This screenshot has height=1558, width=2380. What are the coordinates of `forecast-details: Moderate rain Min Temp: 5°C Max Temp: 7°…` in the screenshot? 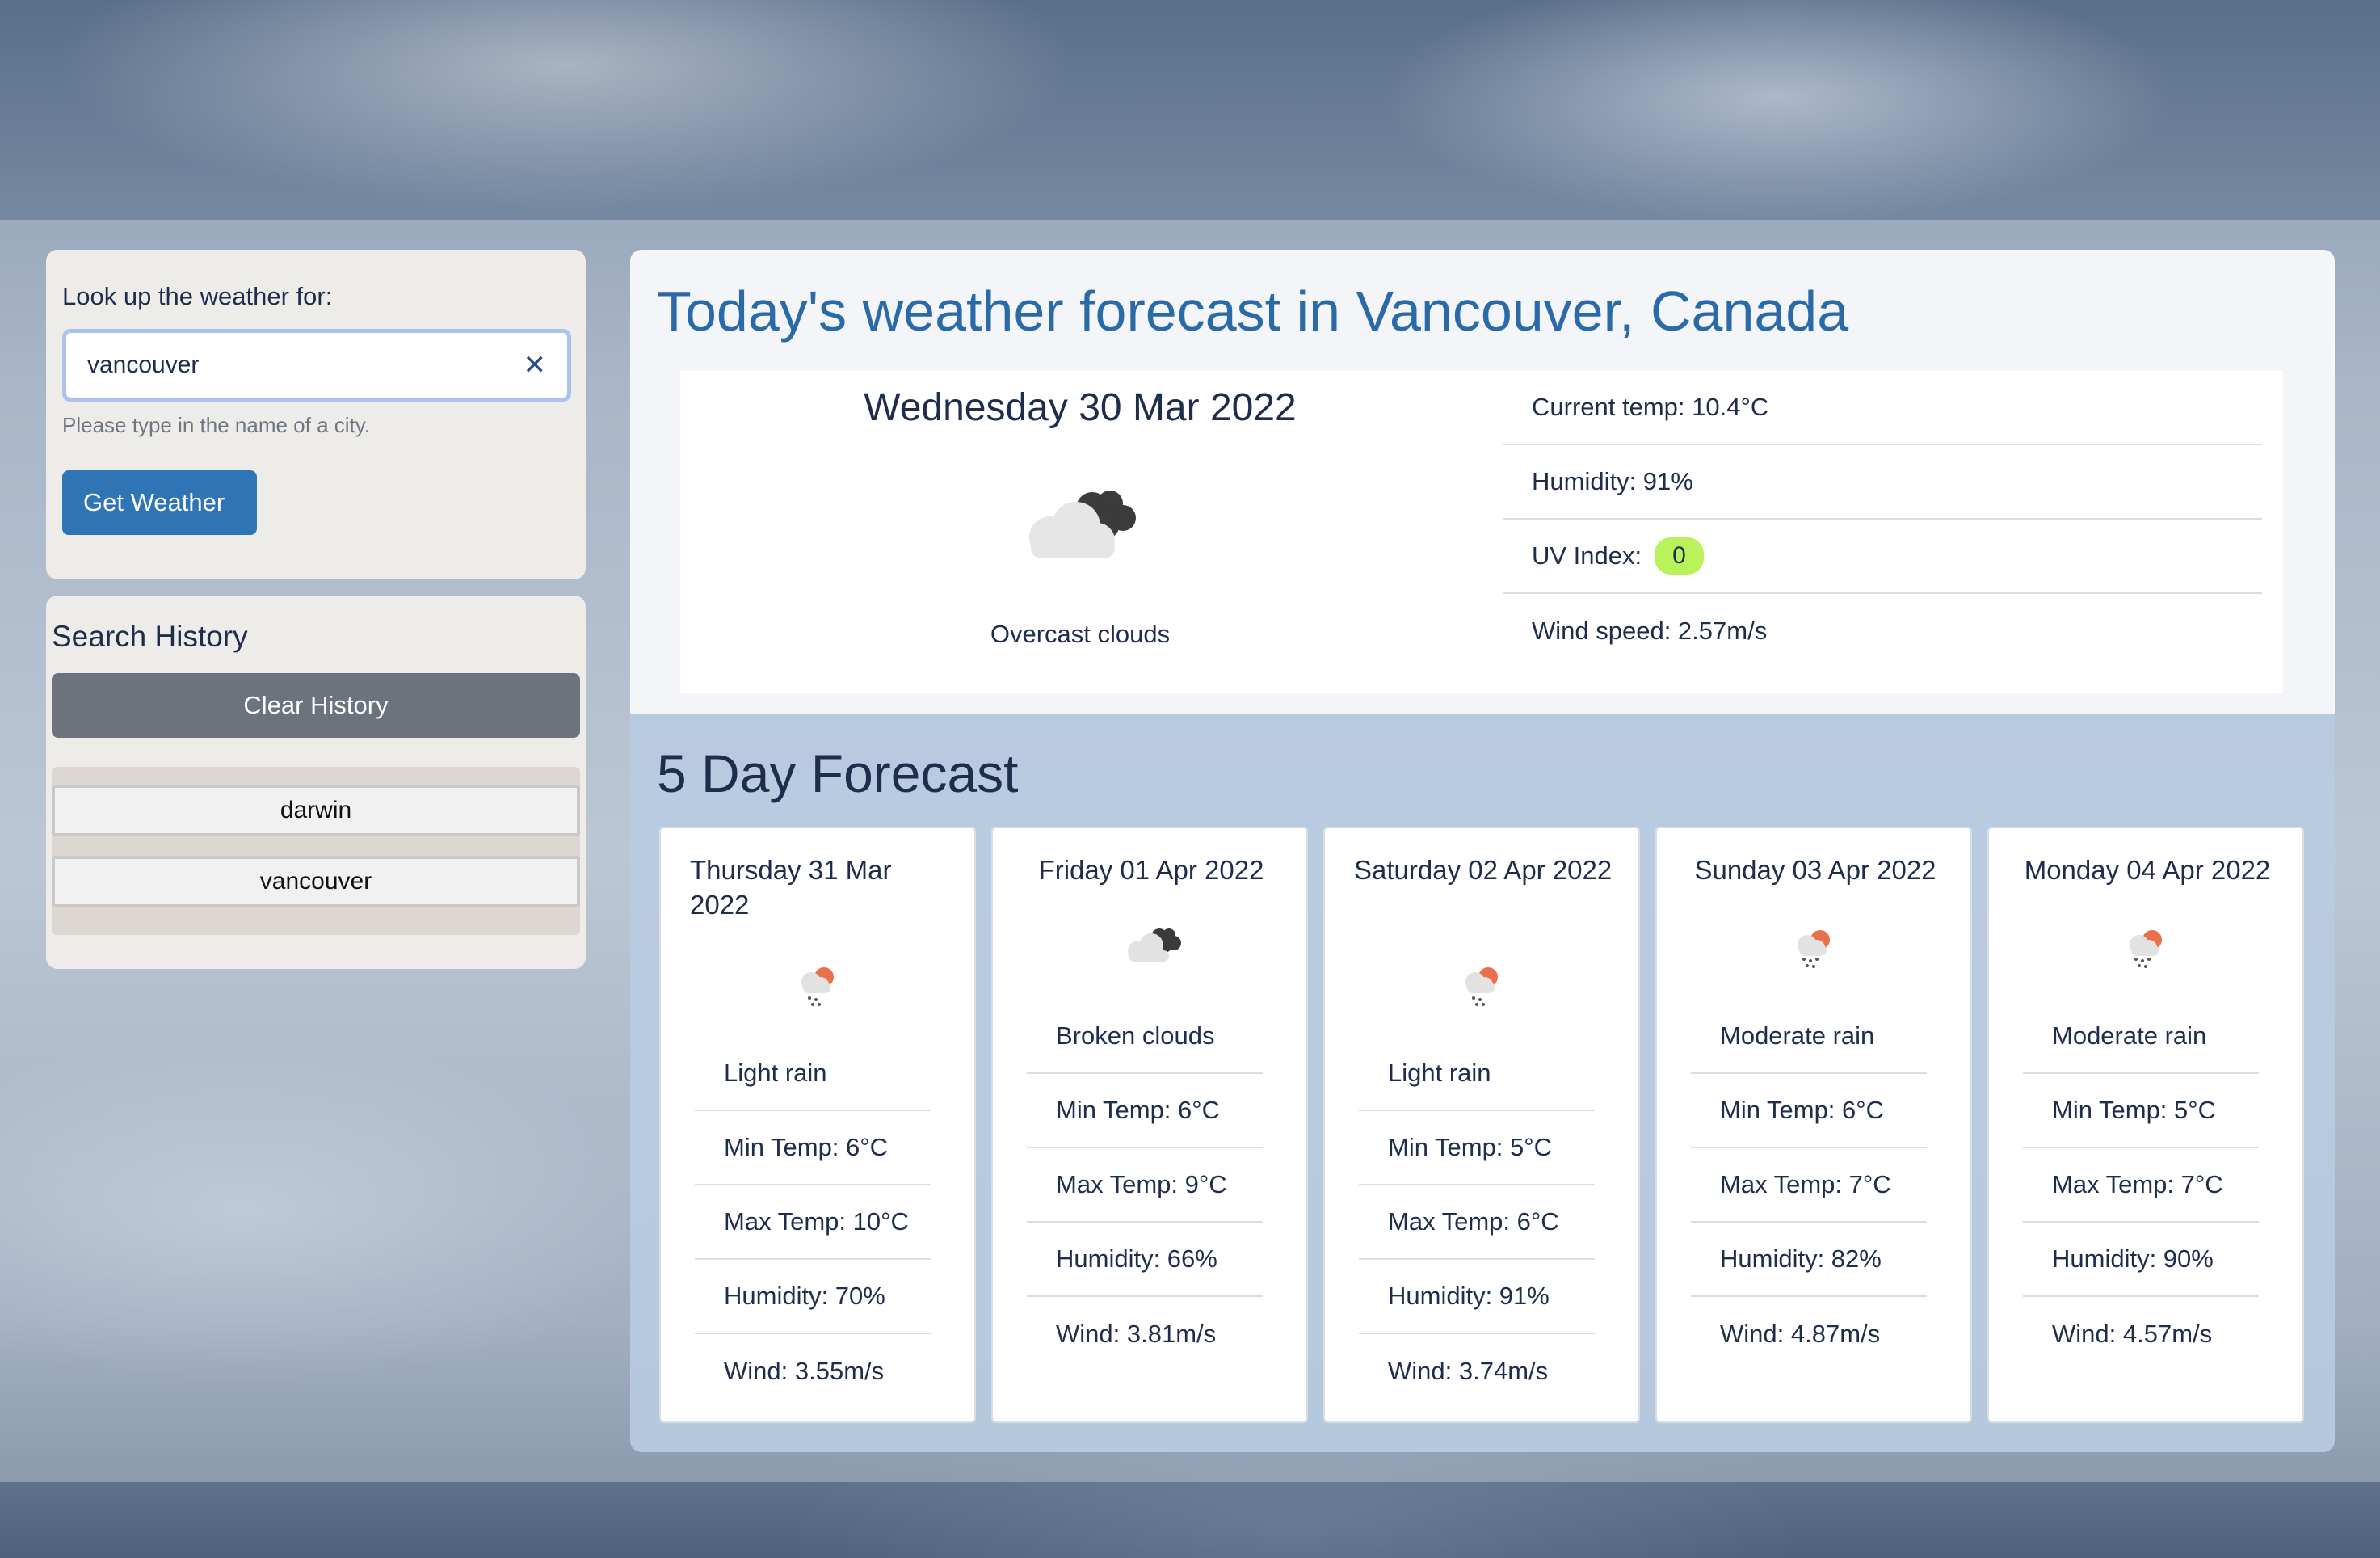 It's located at (2141, 1185).